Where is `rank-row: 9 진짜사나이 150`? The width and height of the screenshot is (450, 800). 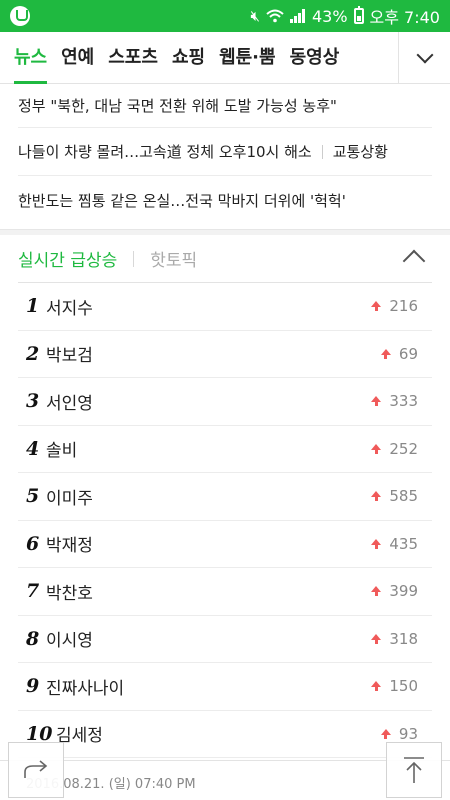
rank-row: 9 진짜사나이 150 is located at coordinates (225, 687).